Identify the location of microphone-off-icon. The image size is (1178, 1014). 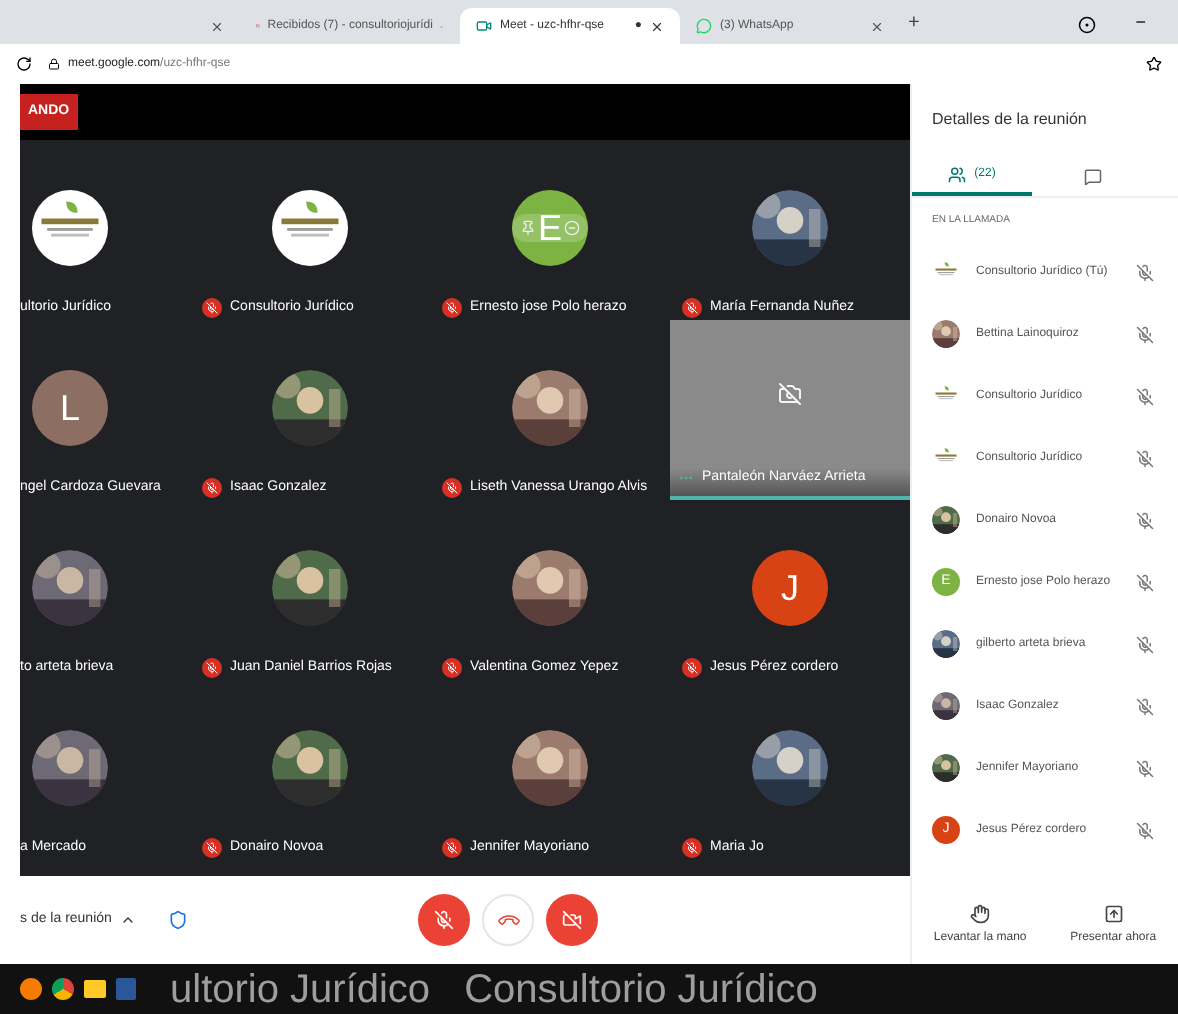
(444, 920).